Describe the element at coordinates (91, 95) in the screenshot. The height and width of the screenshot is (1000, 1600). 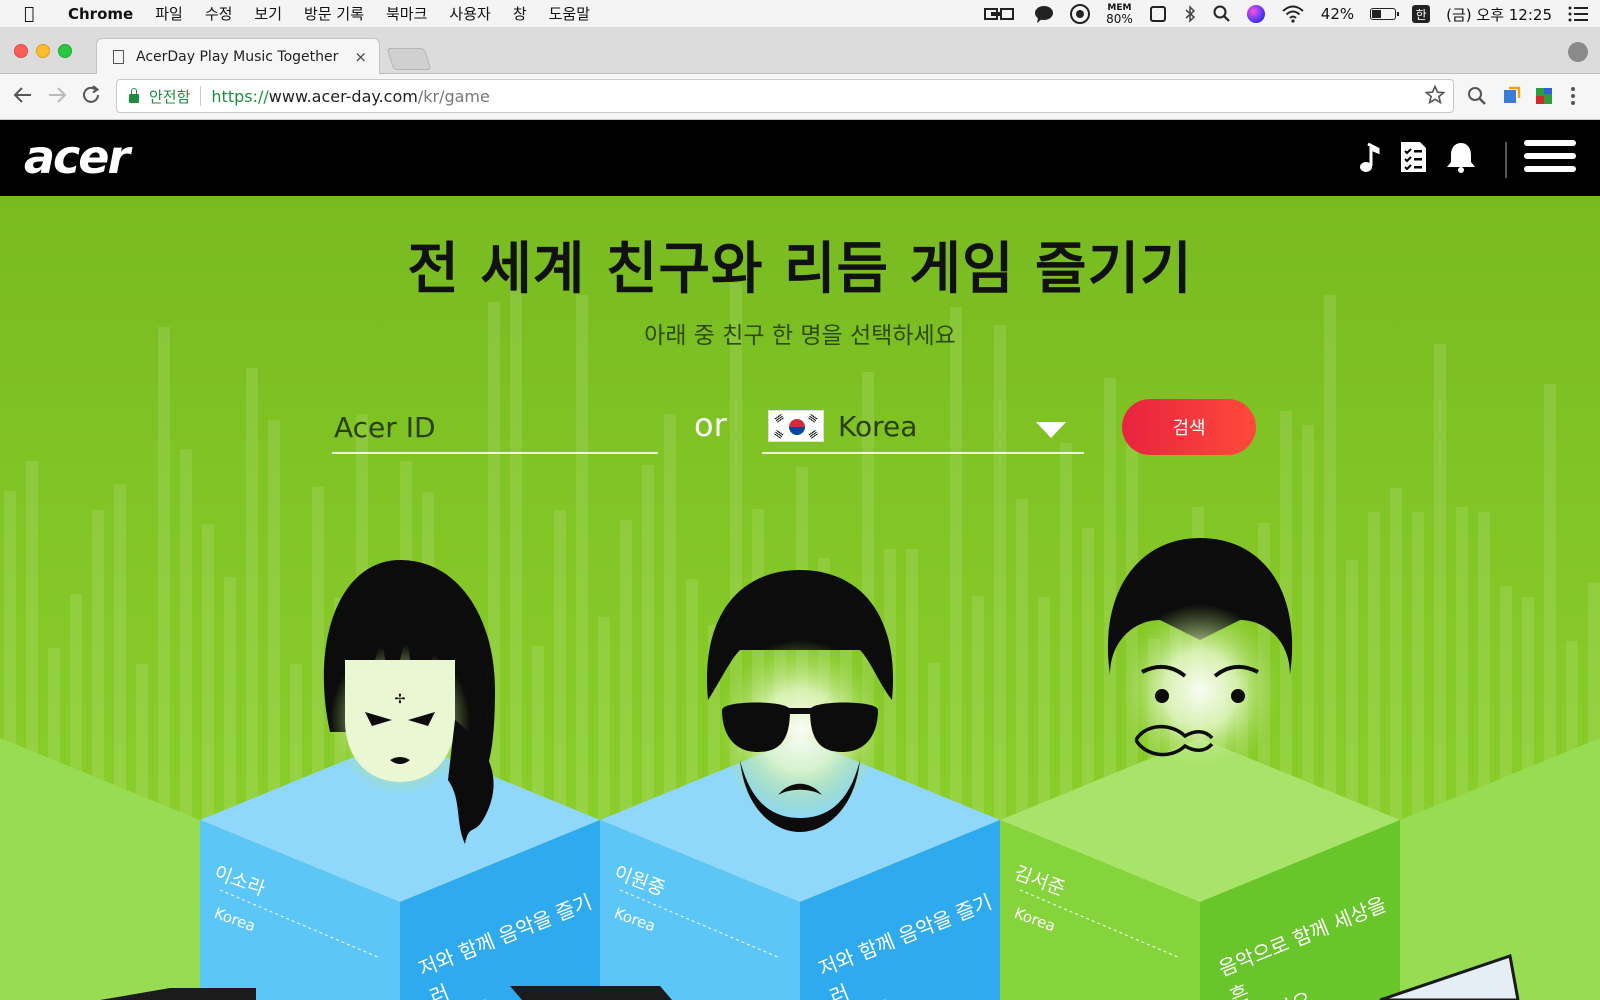
I see `reload-icon` at that location.